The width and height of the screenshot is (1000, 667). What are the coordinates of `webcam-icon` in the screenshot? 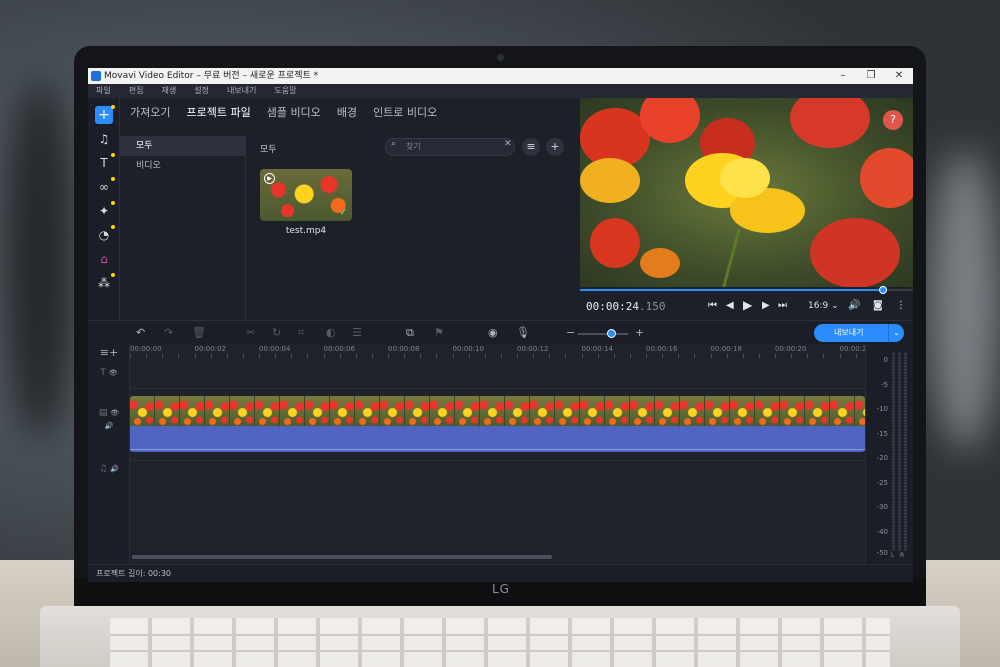 It's located at (500, 57).